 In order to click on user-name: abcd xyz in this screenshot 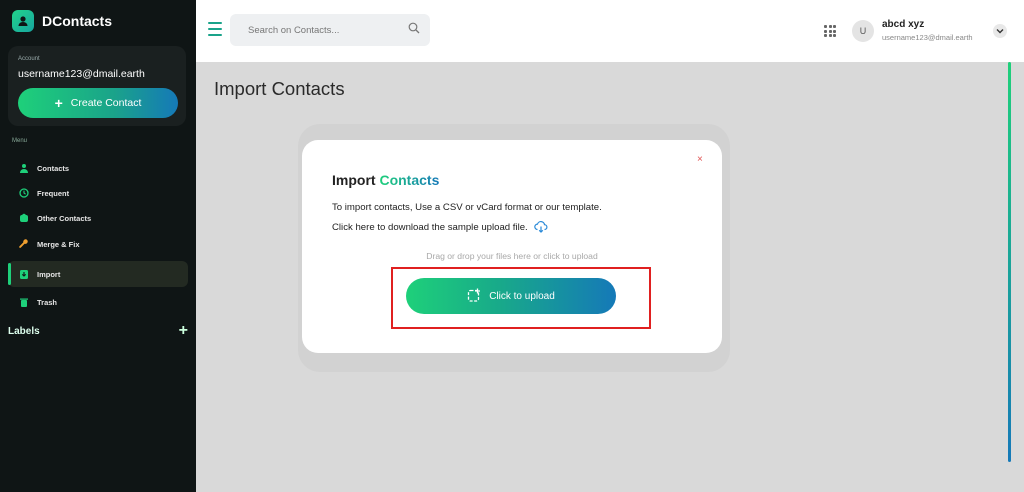, I will do `click(903, 24)`.